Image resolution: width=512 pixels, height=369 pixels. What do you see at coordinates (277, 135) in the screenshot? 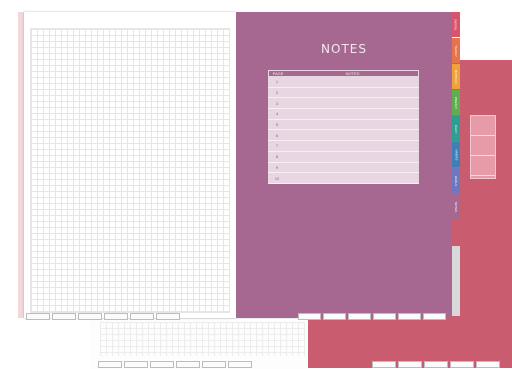
I see `row-number: 6` at bounding box center [277, 135].